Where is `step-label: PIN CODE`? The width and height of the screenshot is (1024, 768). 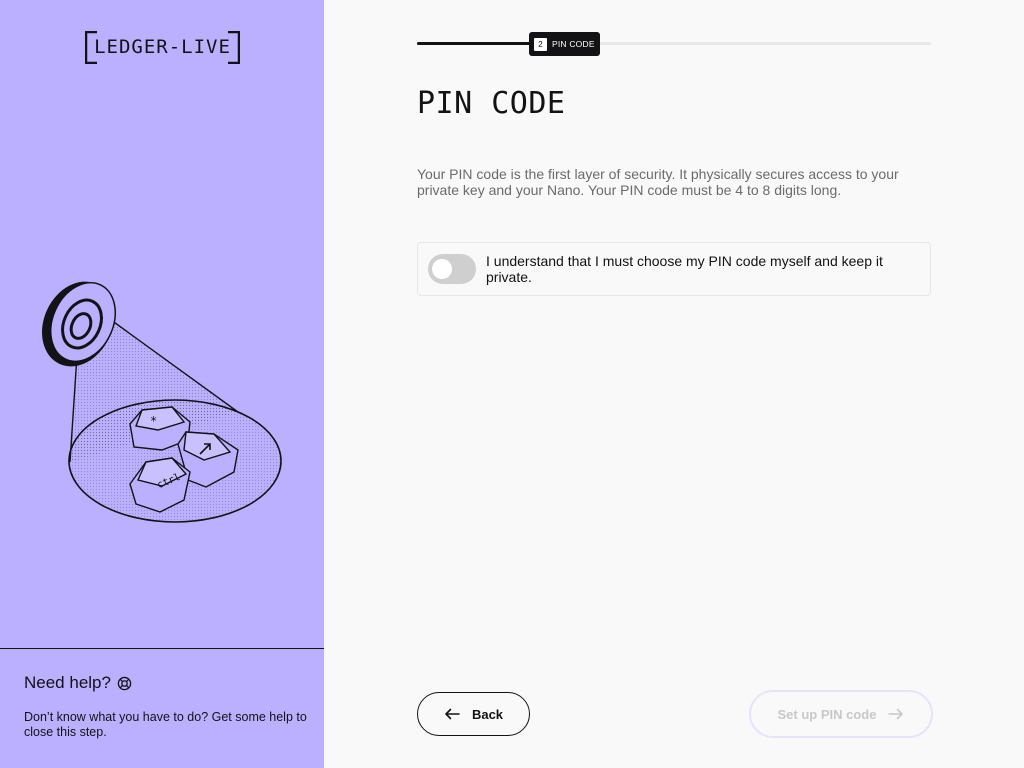 step-label: PIN CODE is located at coordinates (573, 44).